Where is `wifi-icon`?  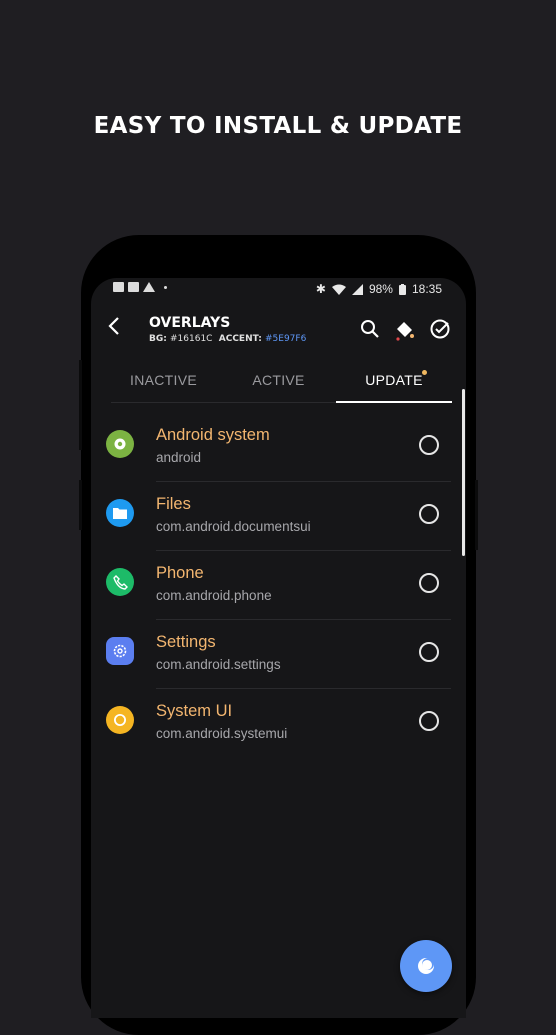
wifi-icon is located at coordinates (338, 289).